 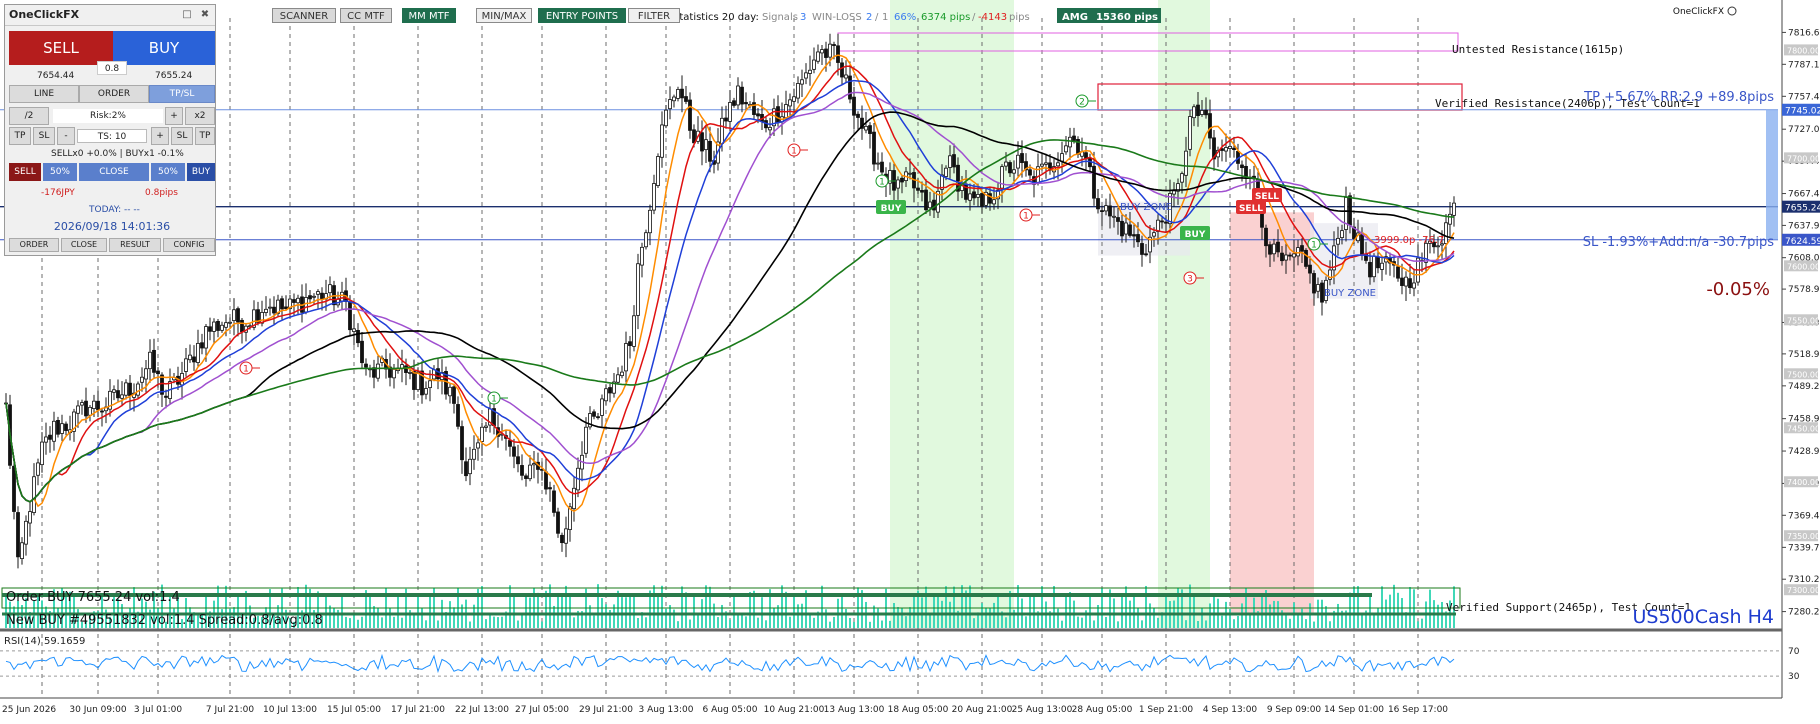 I want to click on mm-mtf-button: MM MTF, so click(x=429, y=15).